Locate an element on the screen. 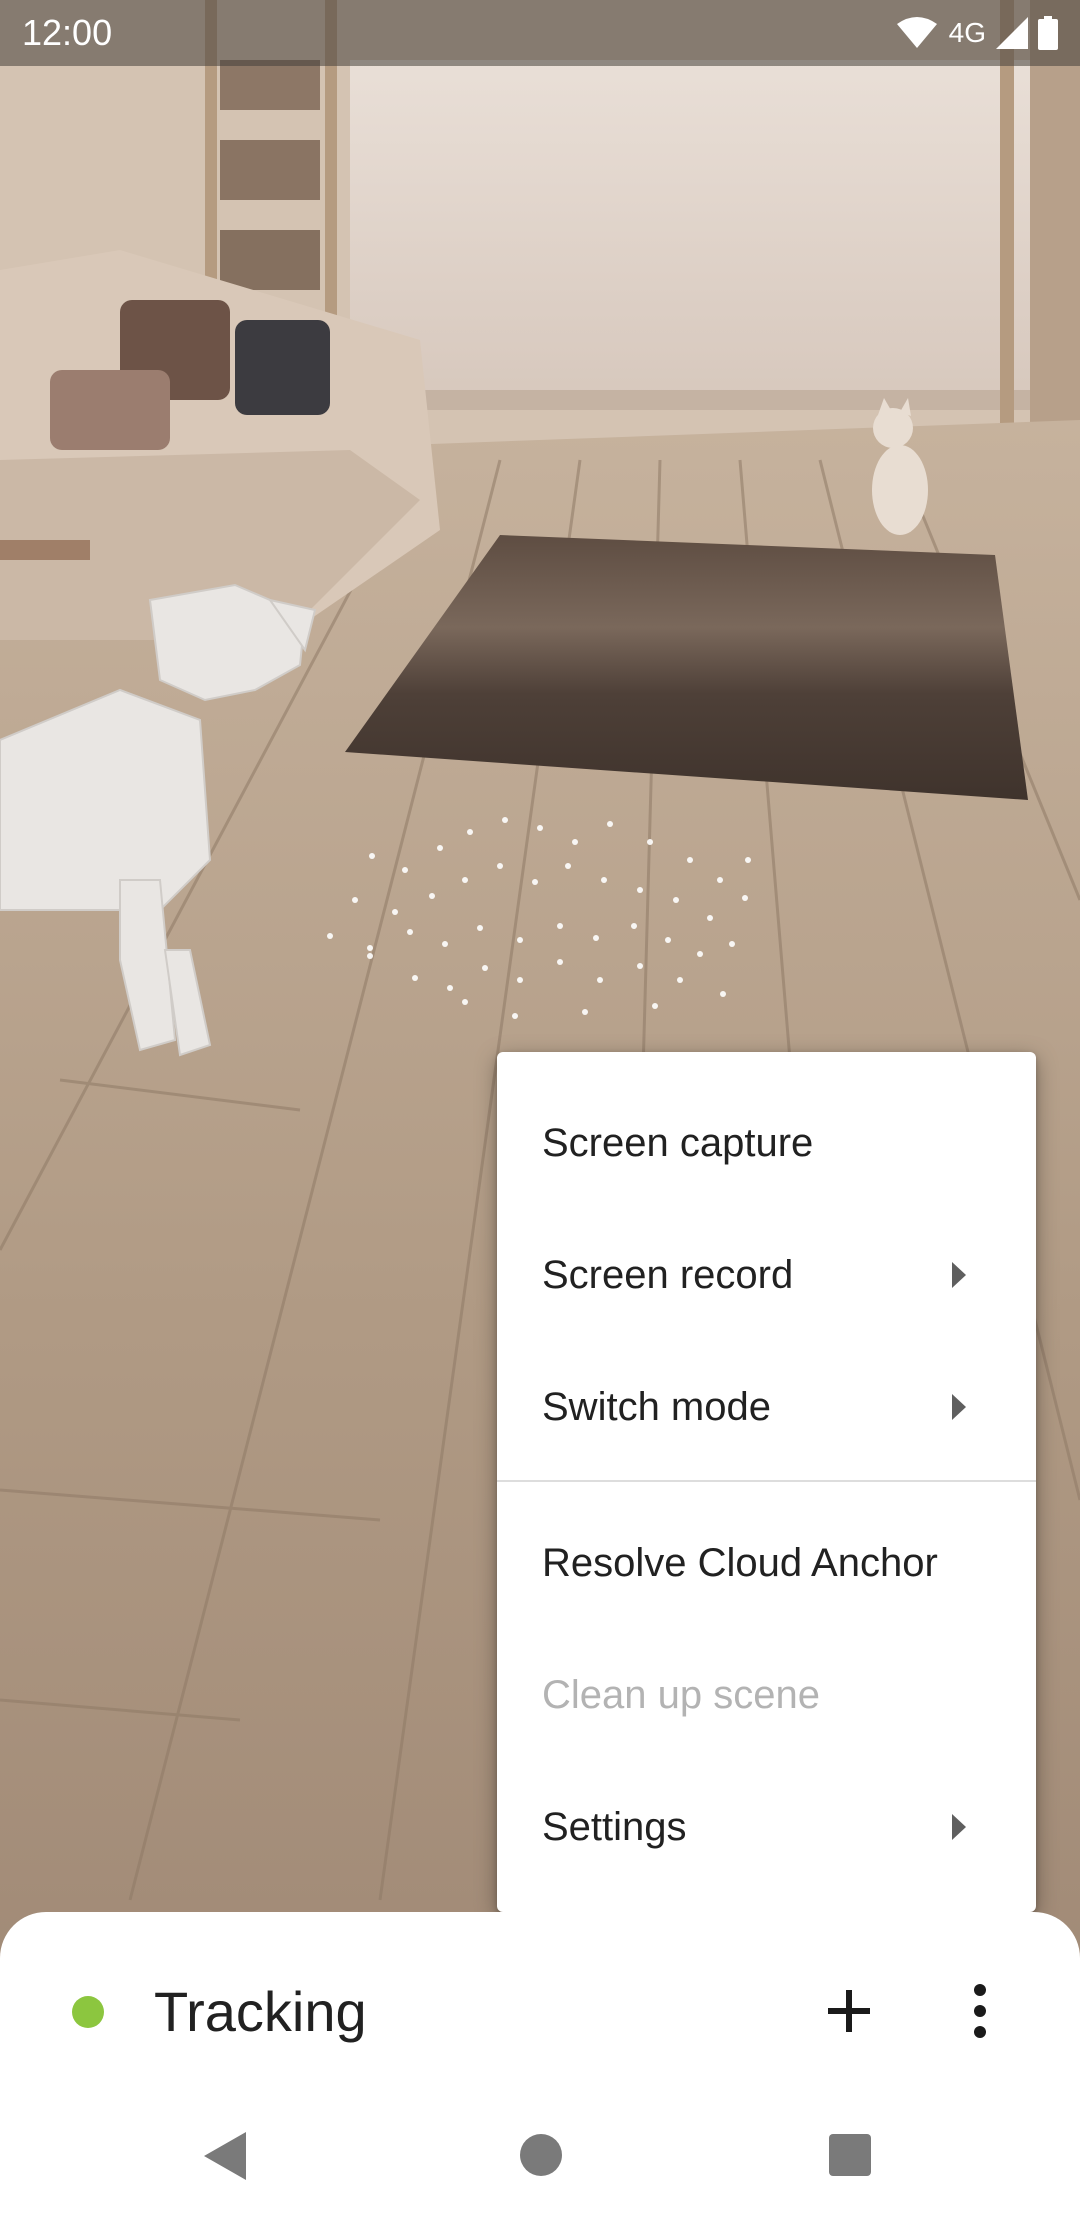 This screenshot has width=1080, height=2220. menu-item-label: Resolve Cloud Anchor is located at coordinates (740, 1562).